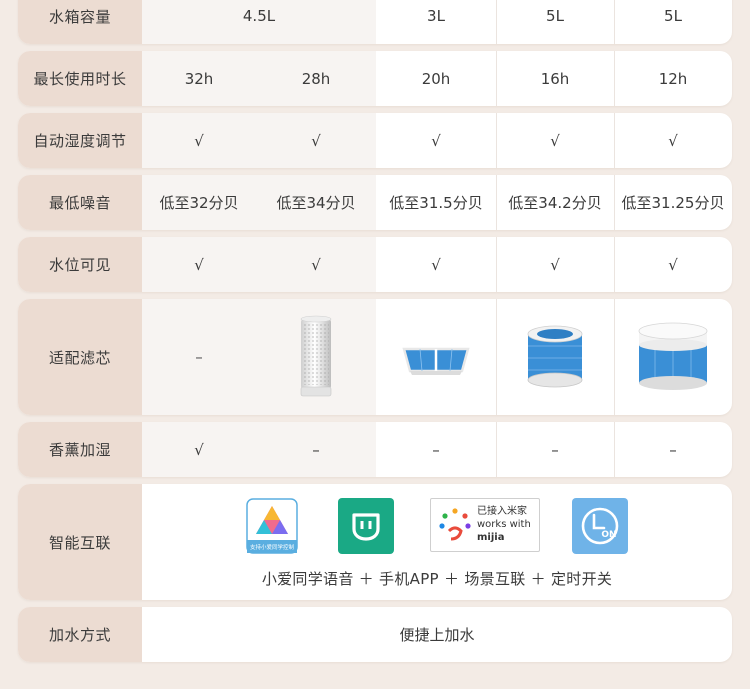 The width and height of the screenshot is (750, 689). I want to click on timer-on-text: ON, so click(608, 535).